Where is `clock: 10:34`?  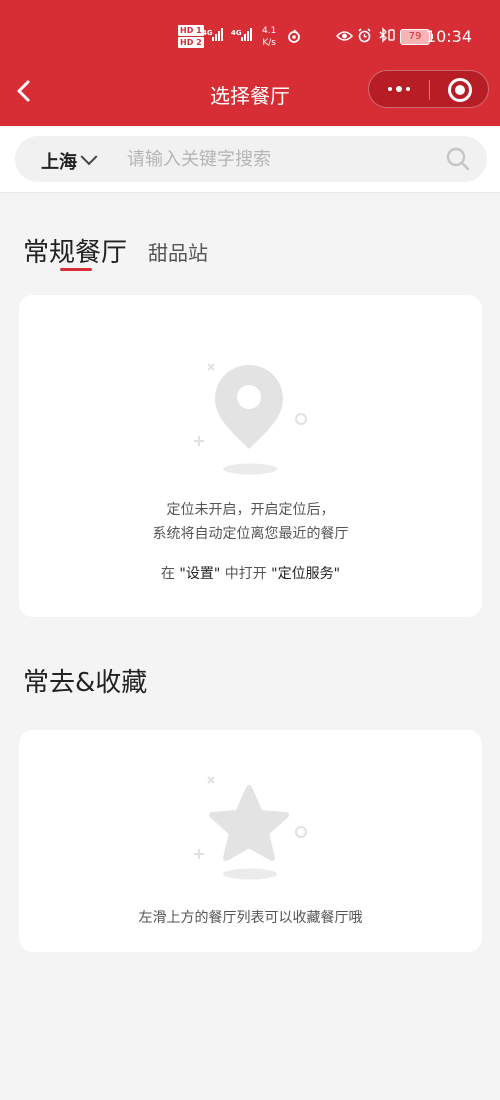 clock: 10:34 is located at coordinates (448, 36).